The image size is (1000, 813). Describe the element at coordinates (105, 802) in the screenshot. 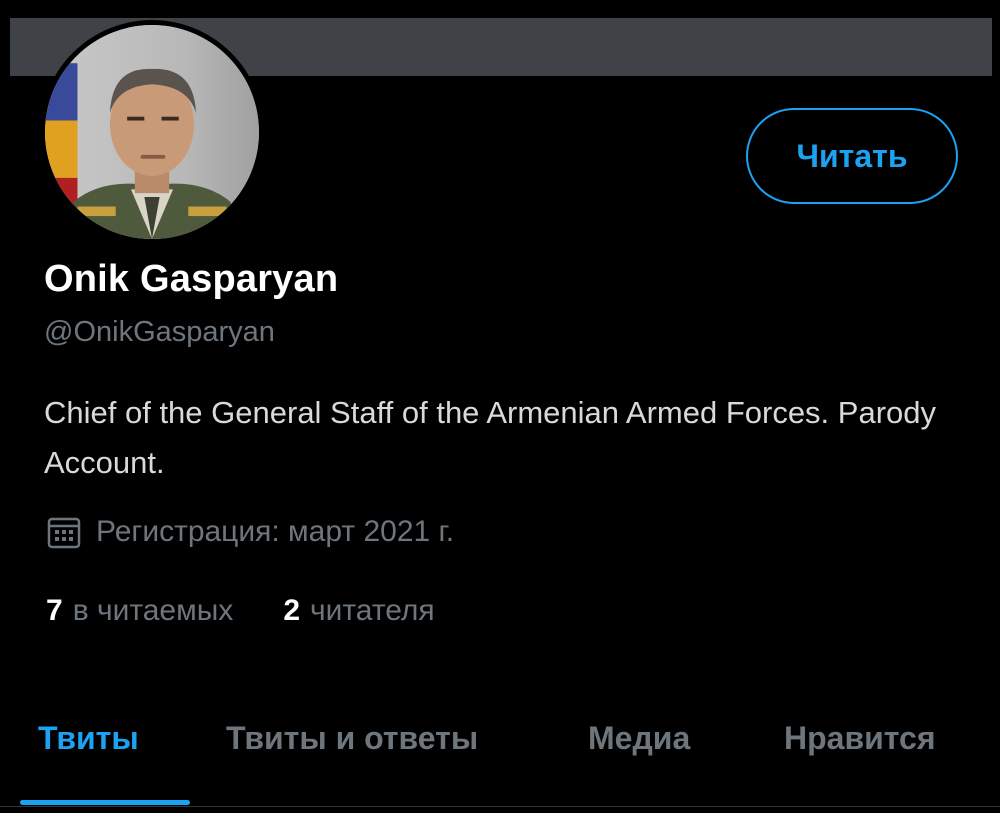

I see `active-tab-indicator` at that location.